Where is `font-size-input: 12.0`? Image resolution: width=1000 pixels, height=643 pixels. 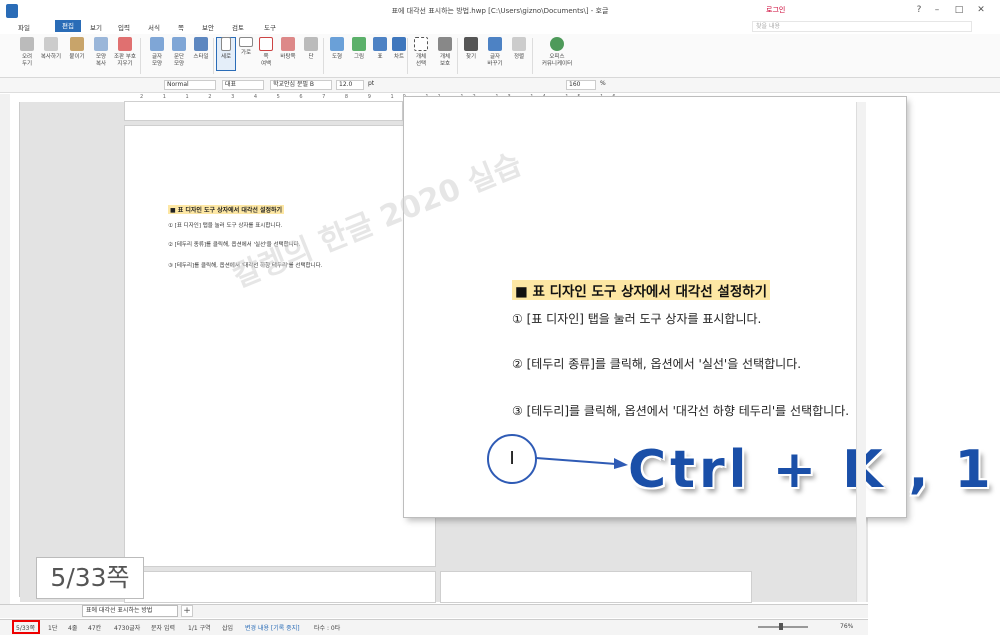
font-size-input: 12.0 is located at coordinates (350, 85).